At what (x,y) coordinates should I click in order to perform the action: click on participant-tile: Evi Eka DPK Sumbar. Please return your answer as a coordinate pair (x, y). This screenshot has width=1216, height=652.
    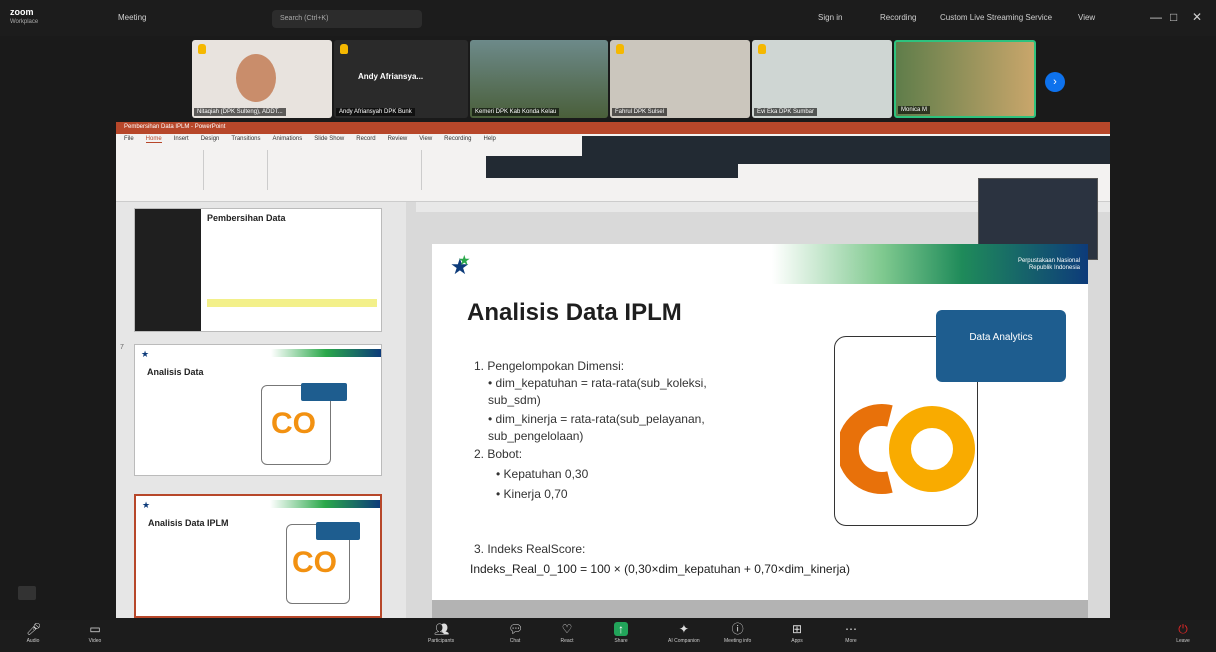
    Looking at the image, I should click on (822, 79).